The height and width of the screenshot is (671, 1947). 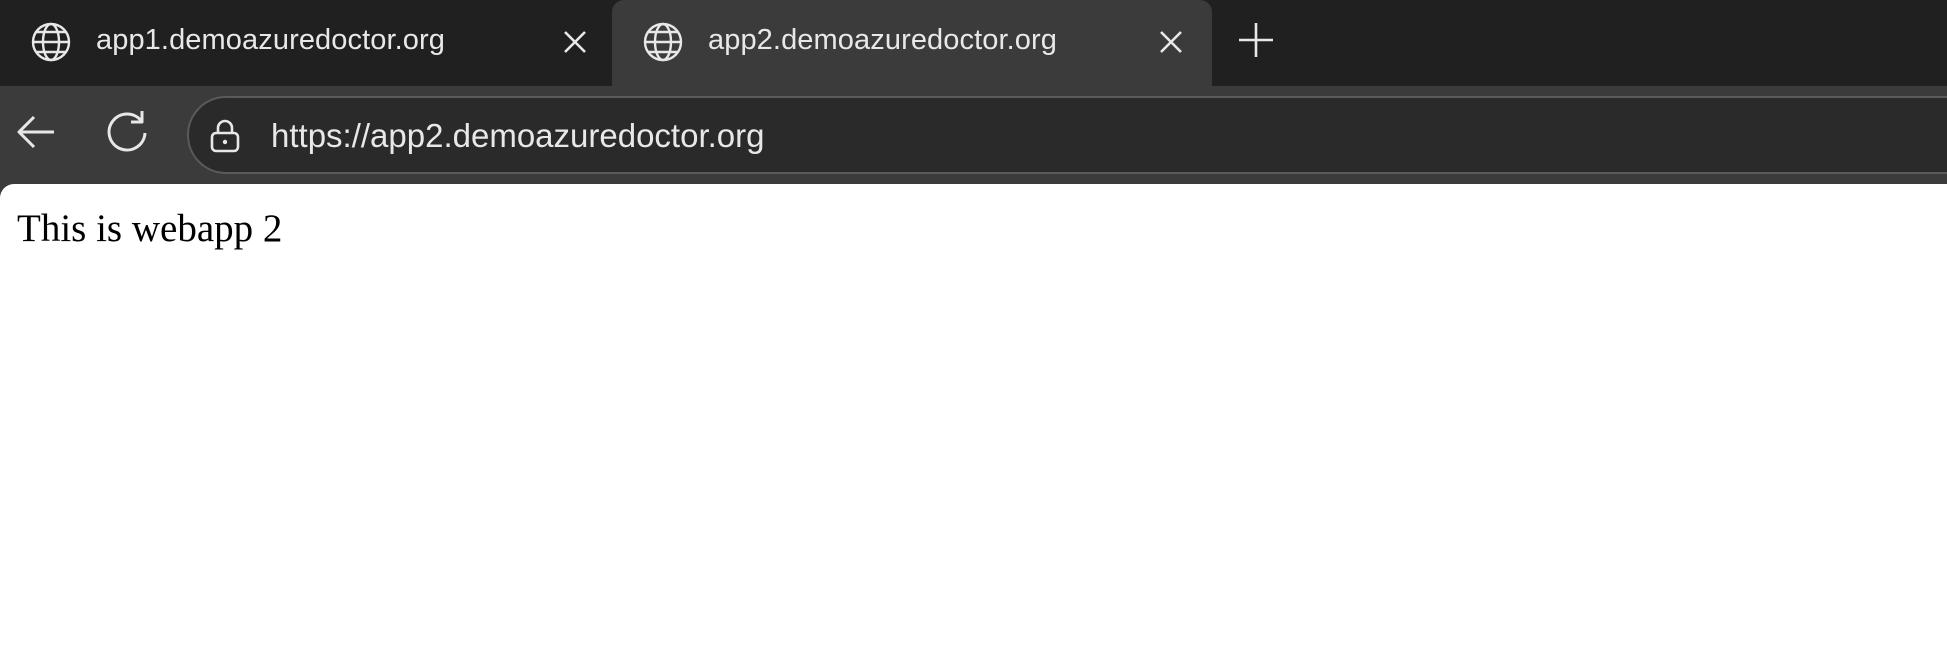 I want to click on lock-icon, so click(x=225, y=136).